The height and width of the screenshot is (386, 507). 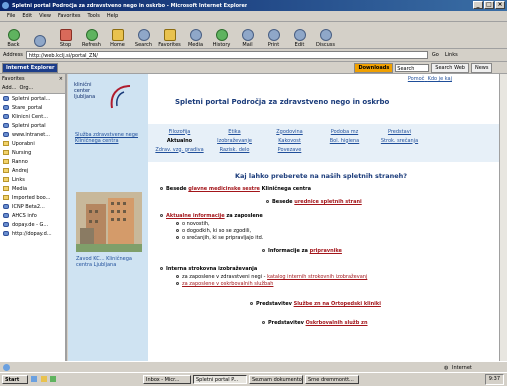 I want to click on favorite-folder: Links, so click(x=32, y=179).